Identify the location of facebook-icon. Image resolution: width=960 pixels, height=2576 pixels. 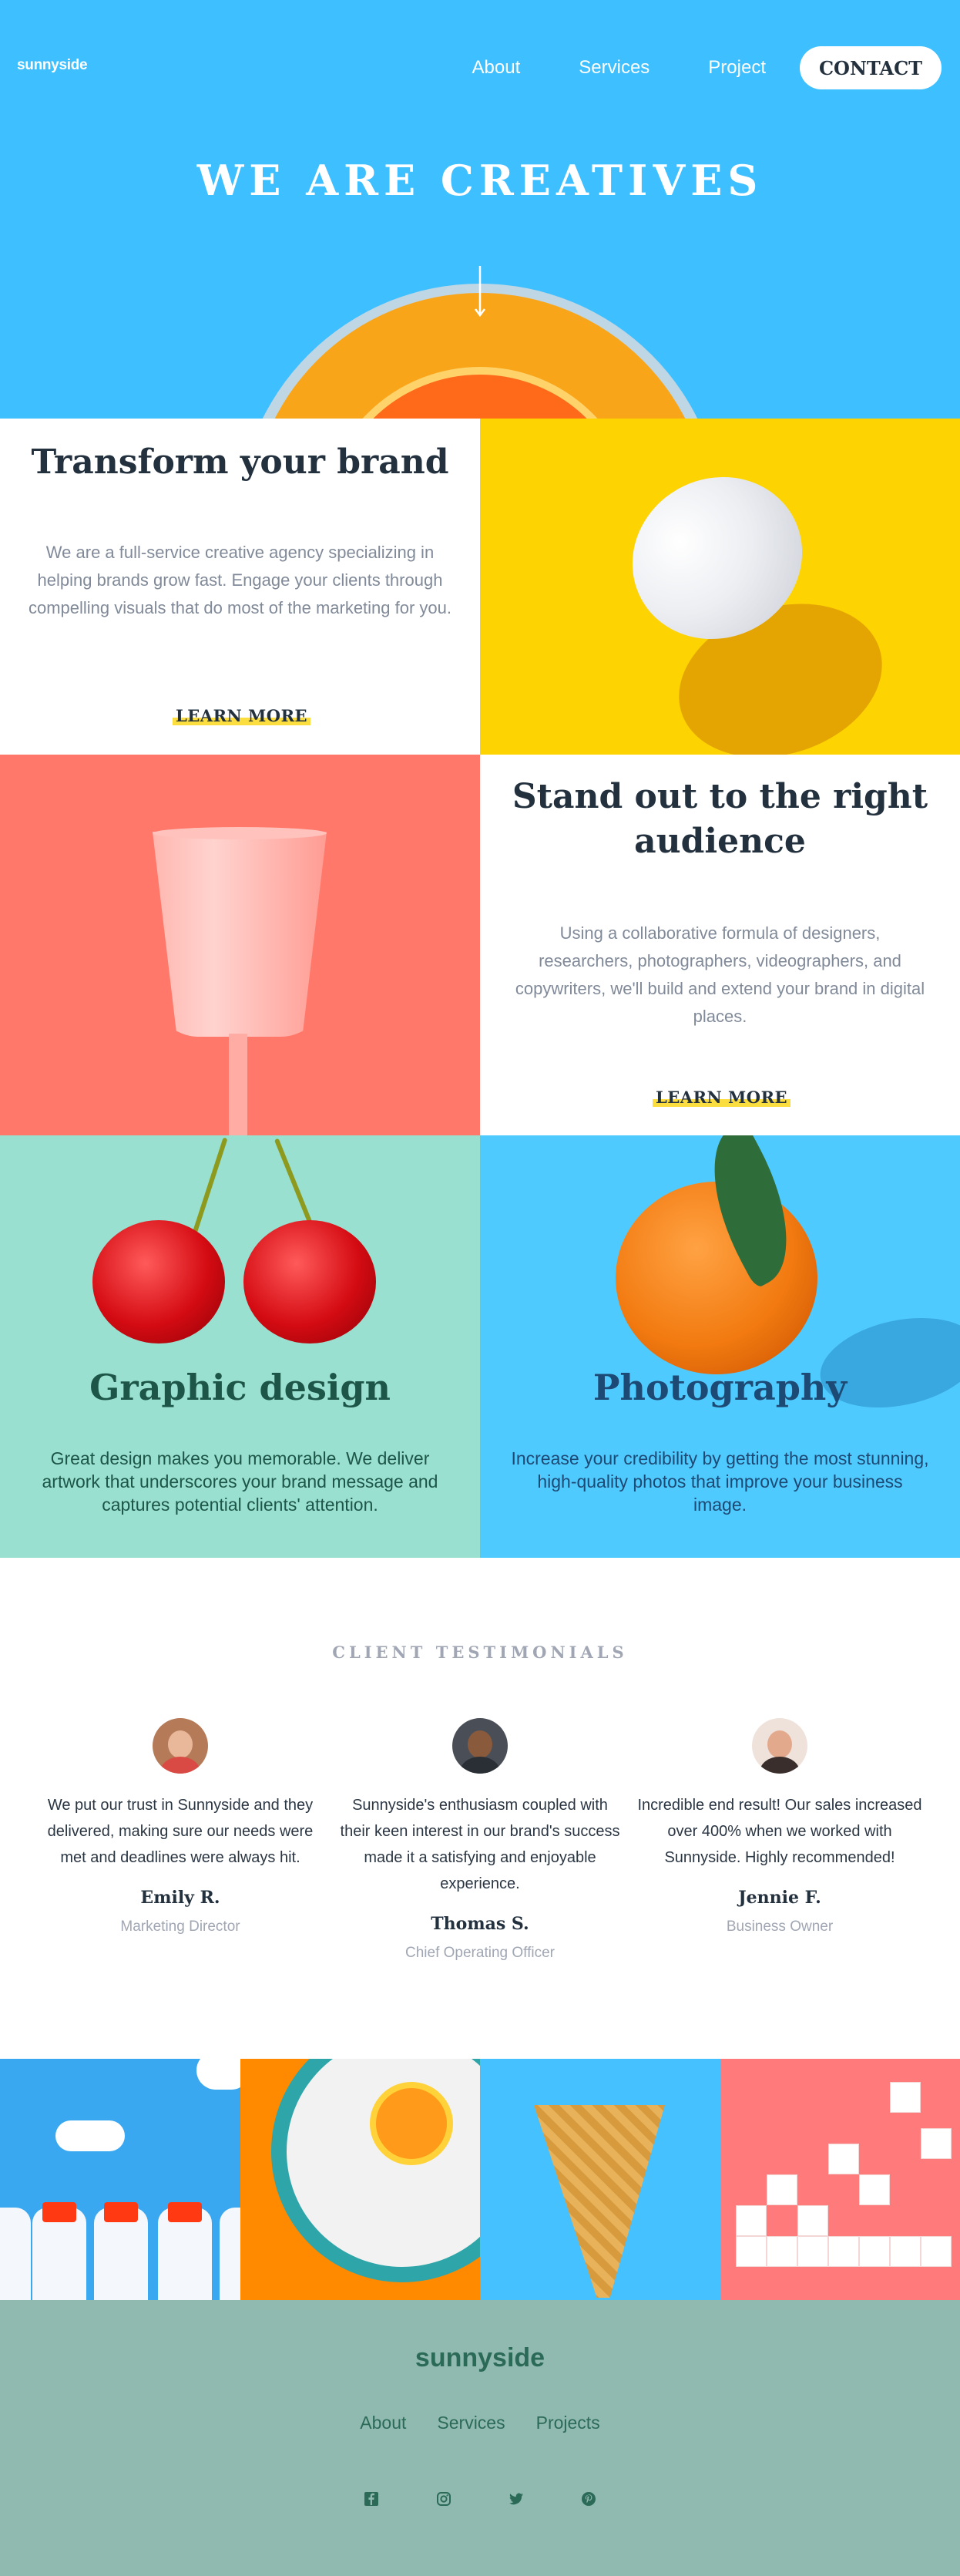
(371, 2499).